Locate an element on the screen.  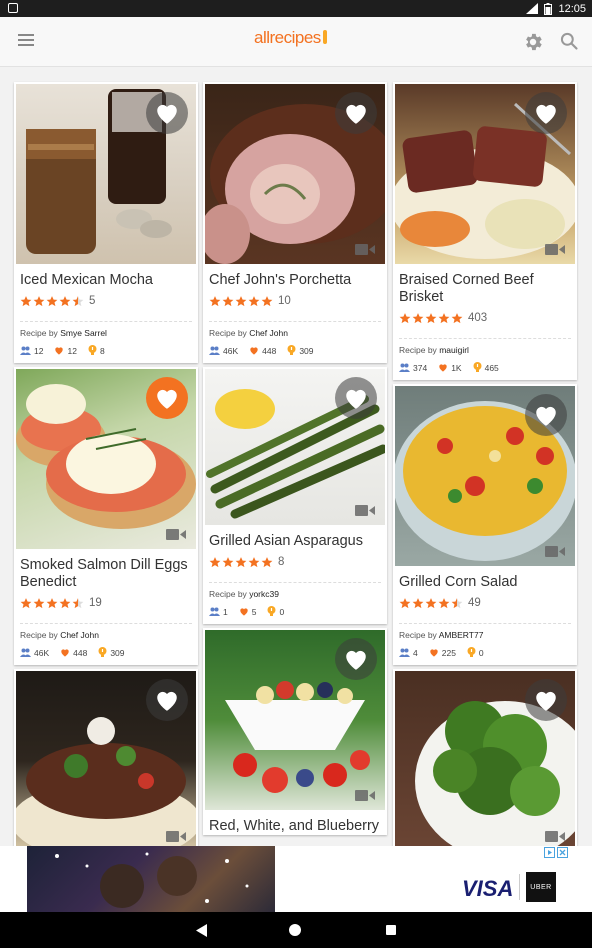
gear-icon is located at coordinates (533, 42).